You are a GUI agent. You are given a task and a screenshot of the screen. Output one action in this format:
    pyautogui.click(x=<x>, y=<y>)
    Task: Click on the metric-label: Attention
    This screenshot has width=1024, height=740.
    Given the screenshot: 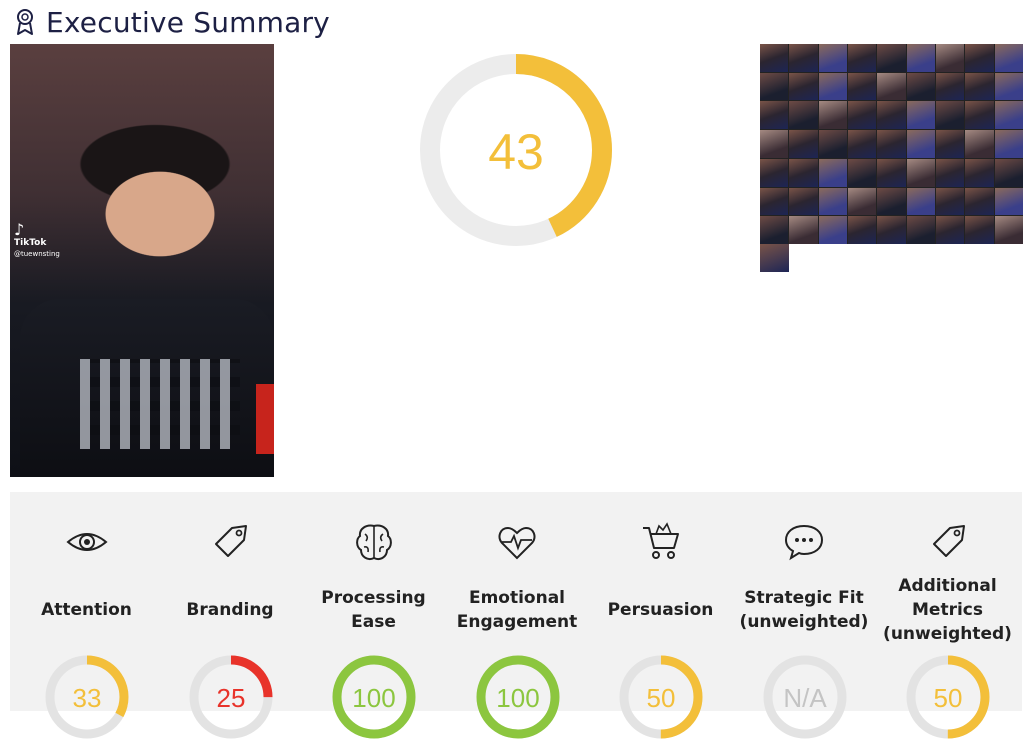 What is the action you would take?
    pyautogui.click(x=86, y=610)
    